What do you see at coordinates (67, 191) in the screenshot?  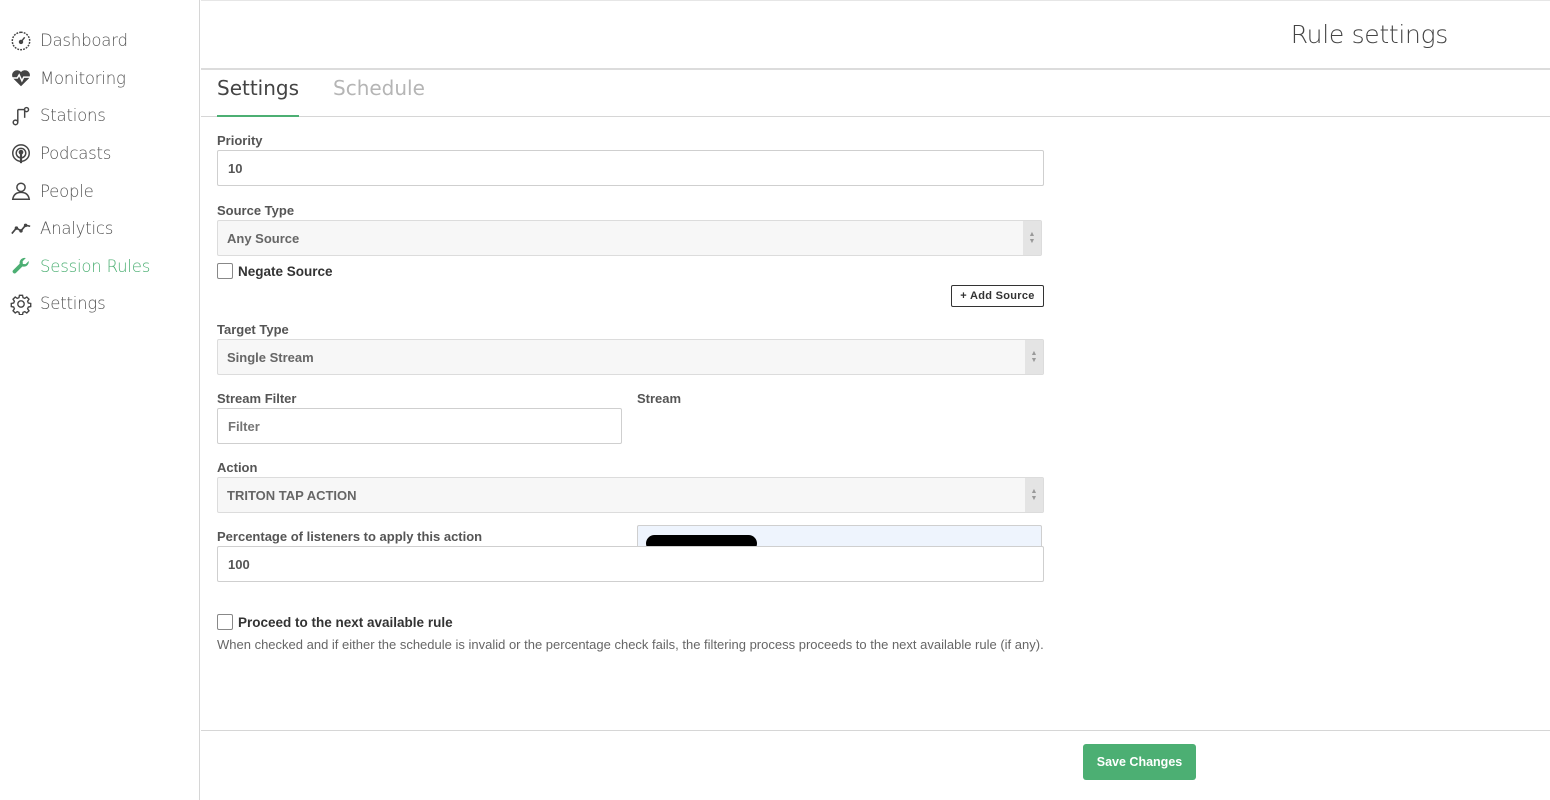 I see `sidebar-item-label: People` at bounding box center [67, 191].